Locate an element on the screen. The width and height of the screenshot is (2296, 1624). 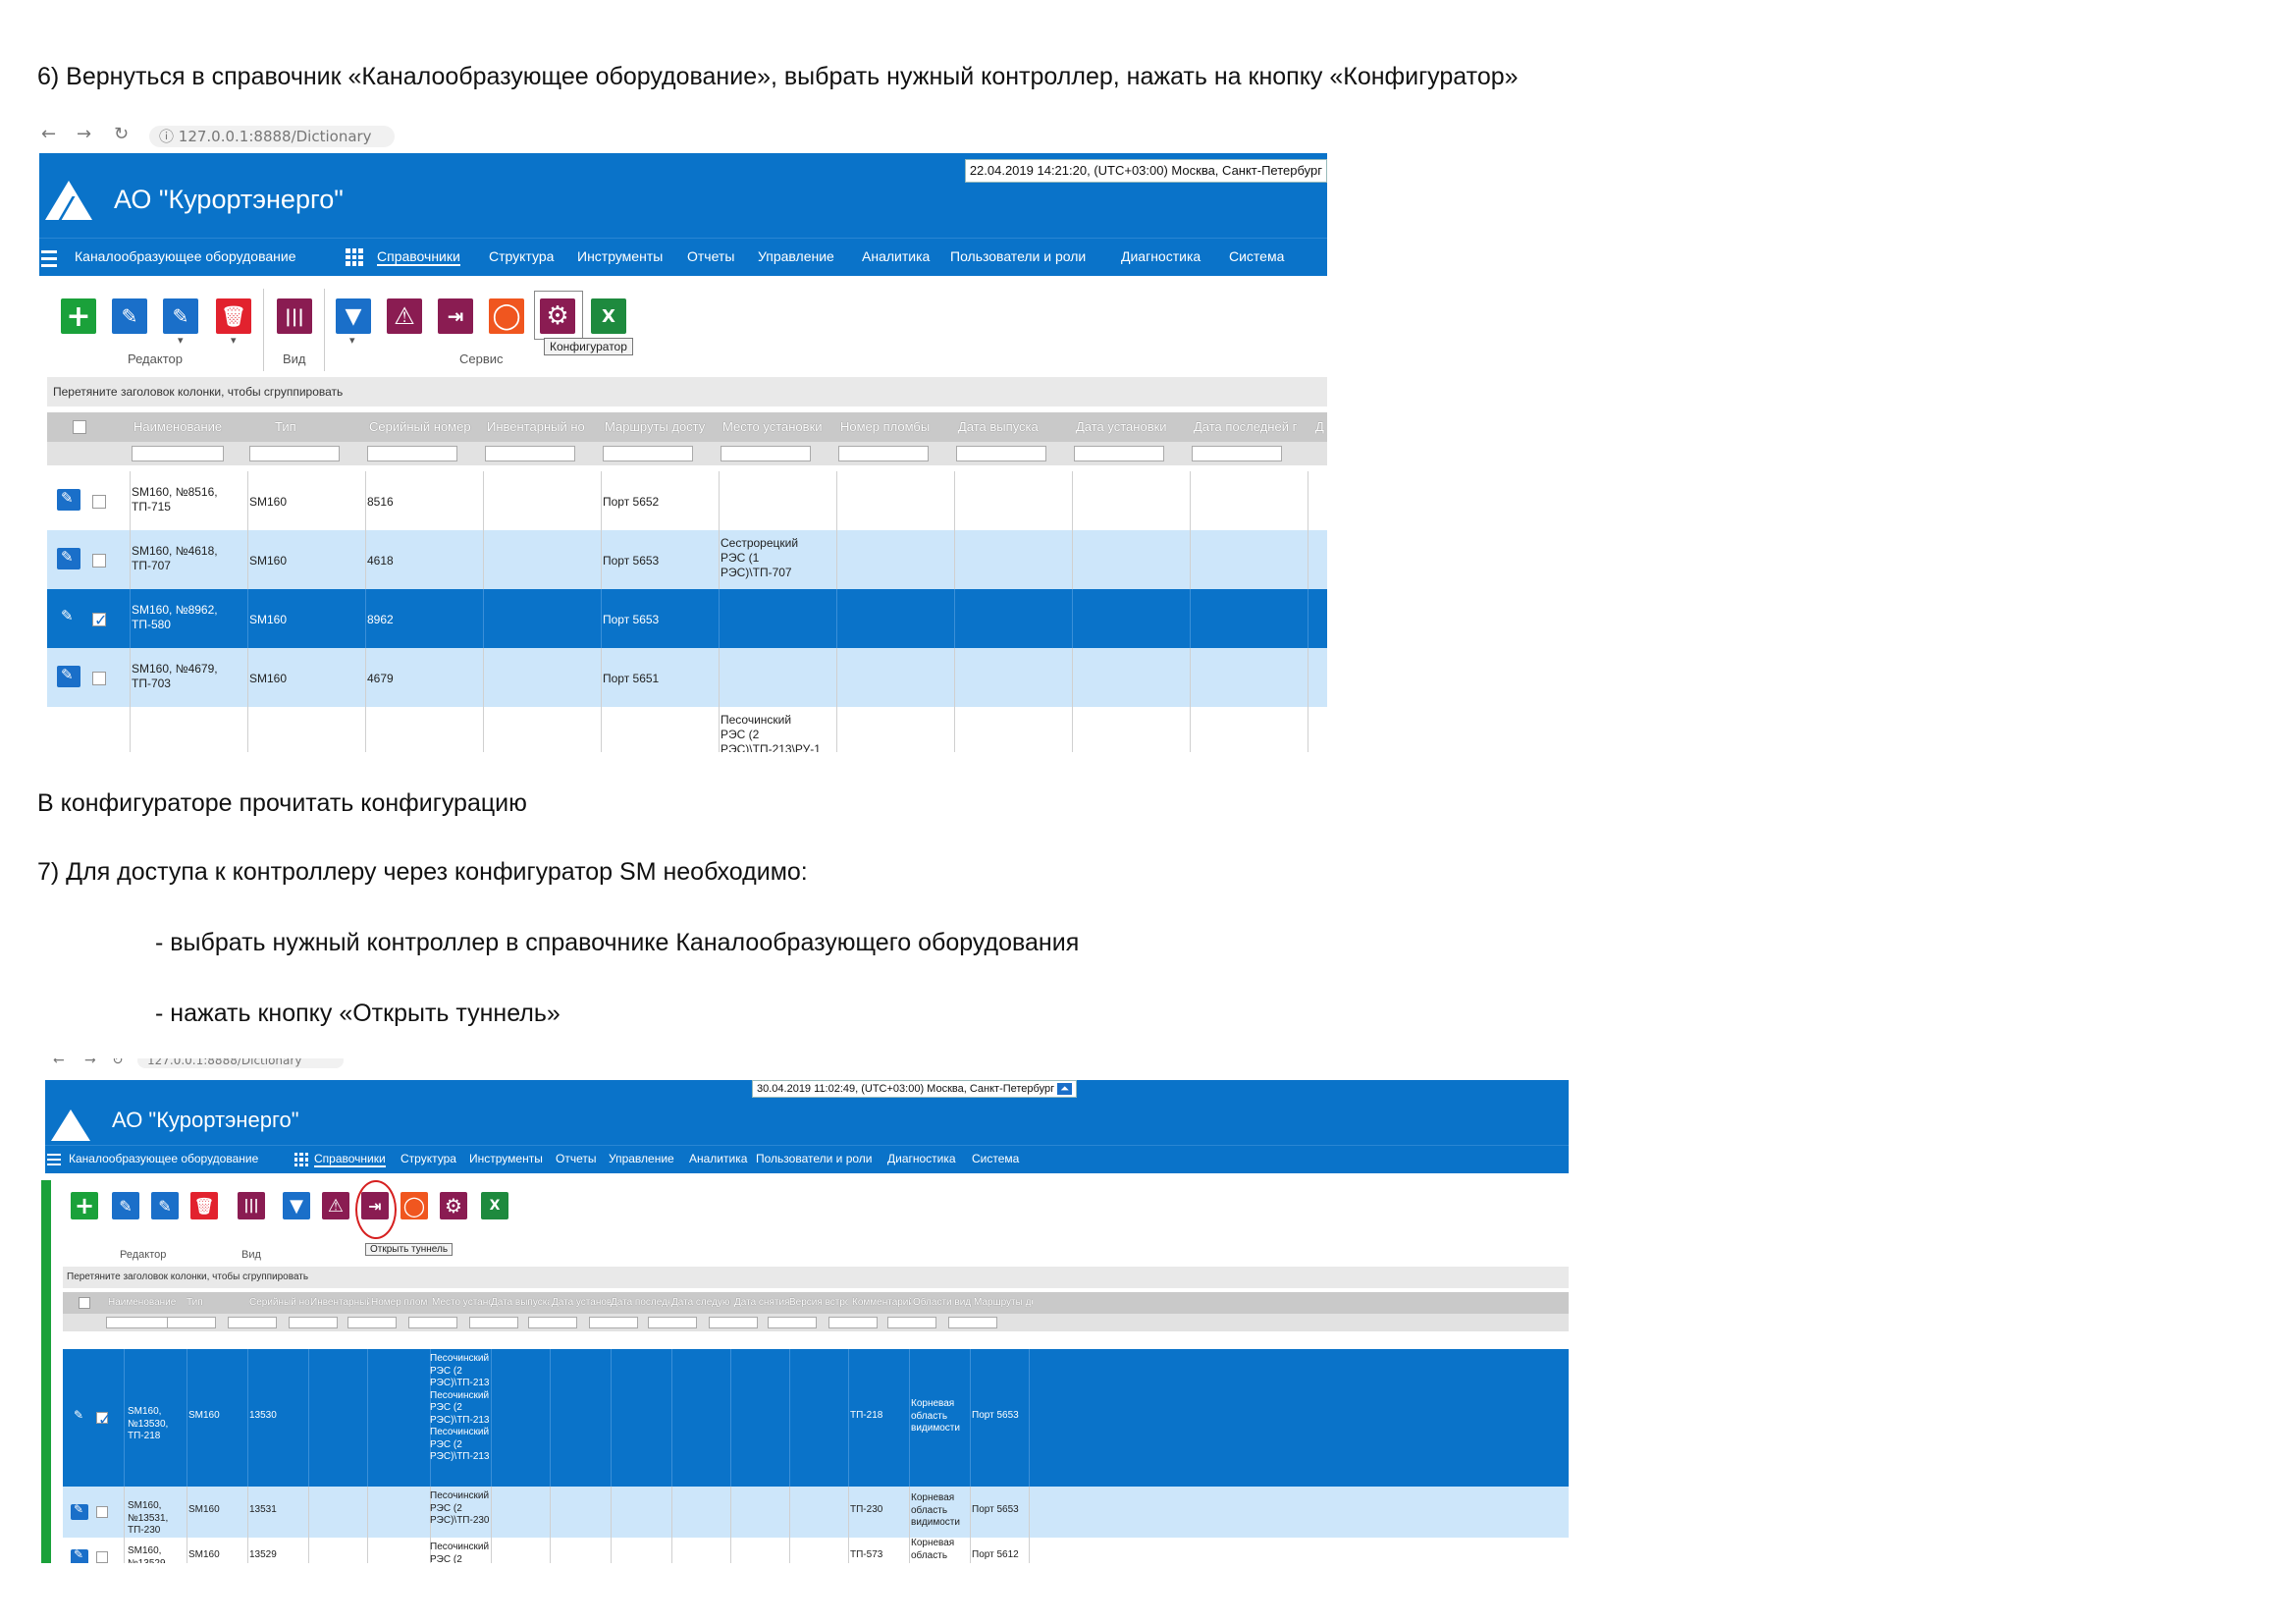
menu-structure: Структура is located at coordinates (521, 256).